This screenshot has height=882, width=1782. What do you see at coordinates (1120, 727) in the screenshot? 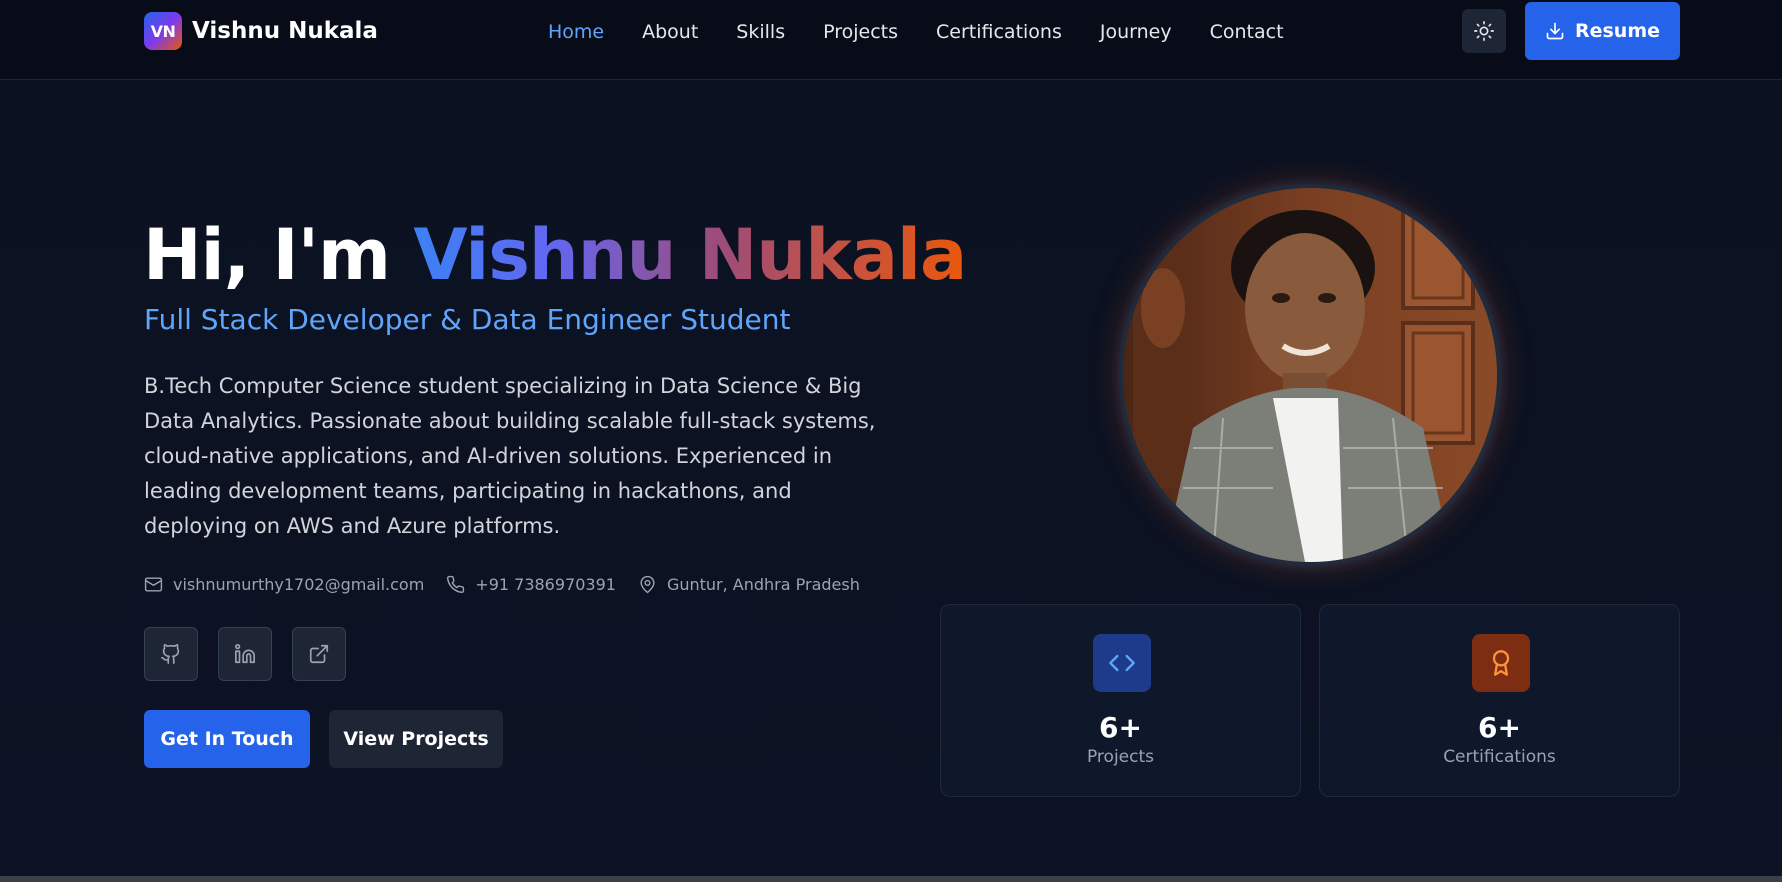
I see `stat-projects-value: 6+` at bounding box center [1120, 727].